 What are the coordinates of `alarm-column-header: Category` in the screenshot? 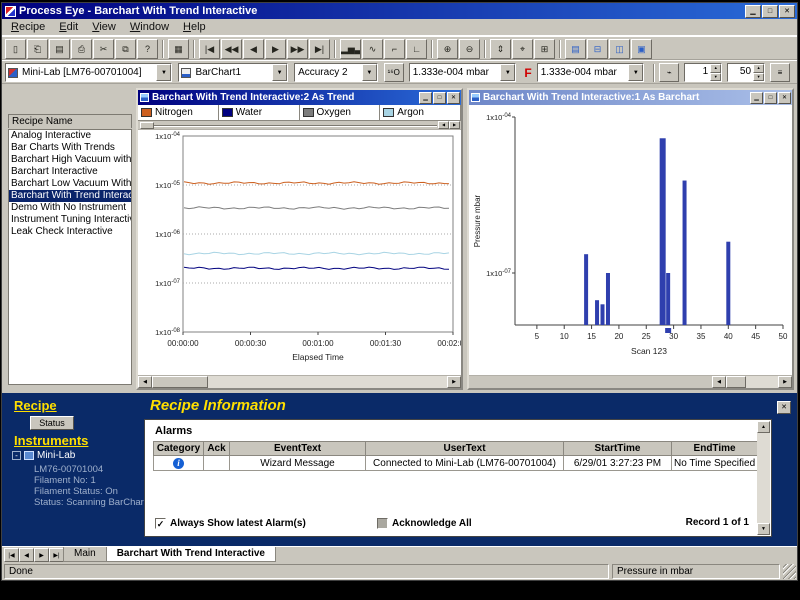 It's located at (178, 448).